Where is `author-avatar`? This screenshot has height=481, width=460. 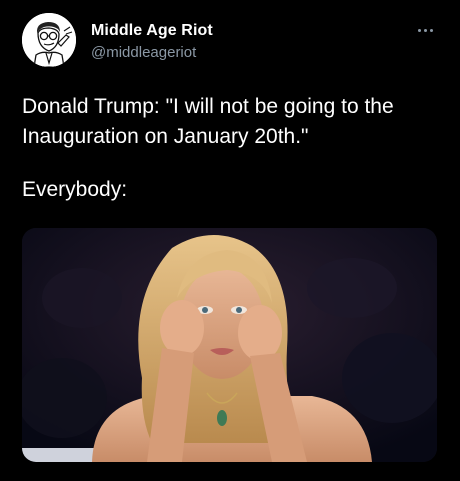 author-avatar is located at coordinates (49, 40).